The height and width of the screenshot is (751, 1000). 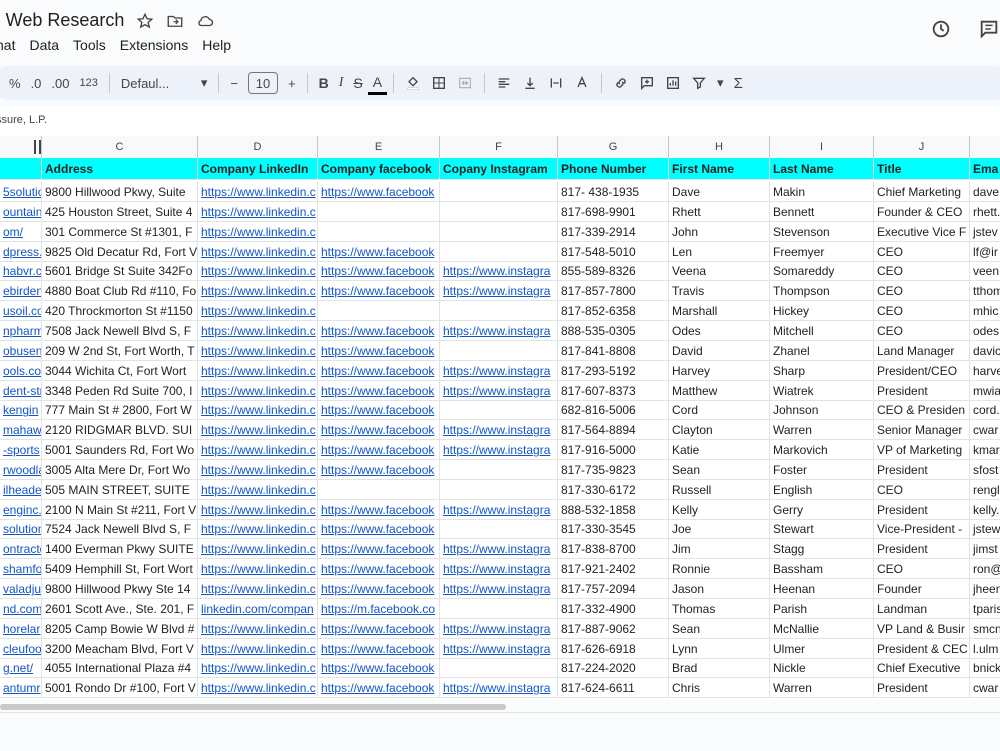 I want to click on table-cell: enginc., so click(x=21, y=509).